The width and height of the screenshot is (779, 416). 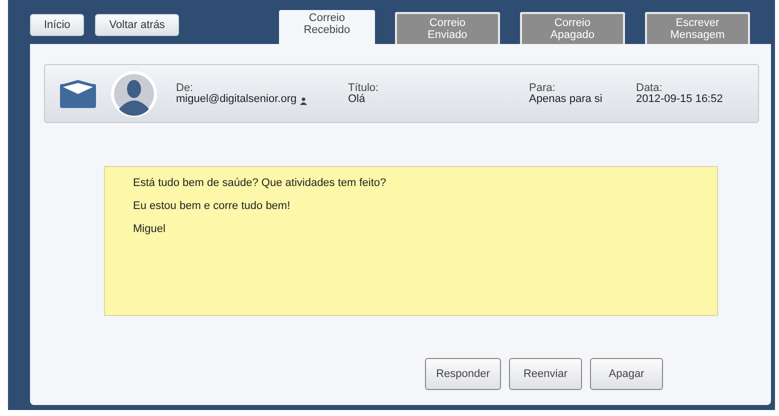 I want to click on message-line: Eu estou bem e corre tudo bem!, so click(x=212, y=206).